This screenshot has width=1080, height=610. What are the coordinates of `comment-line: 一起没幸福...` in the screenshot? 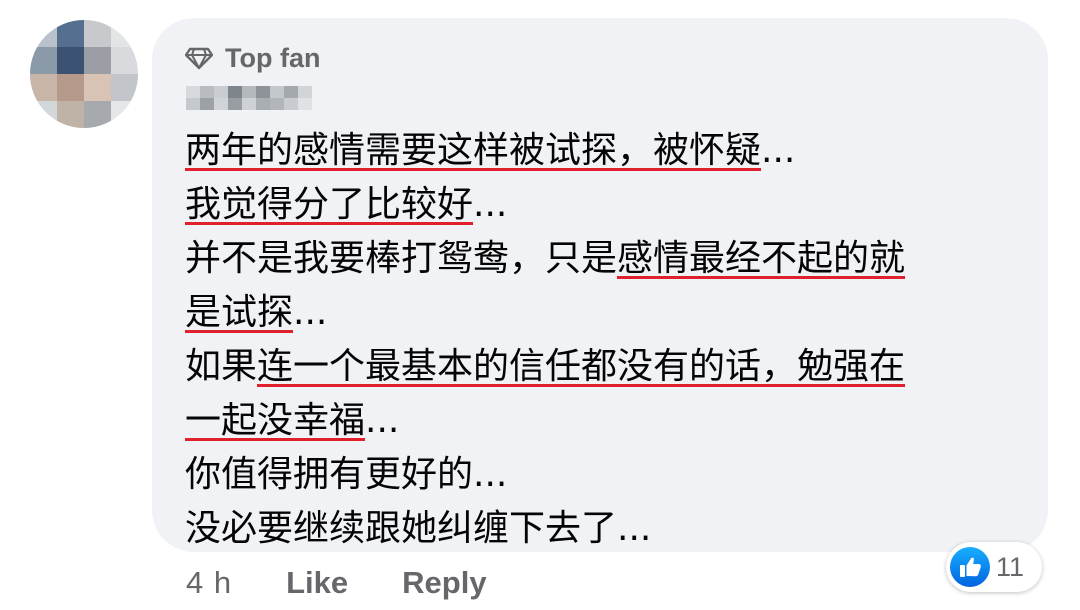 It's located at (292, 420).